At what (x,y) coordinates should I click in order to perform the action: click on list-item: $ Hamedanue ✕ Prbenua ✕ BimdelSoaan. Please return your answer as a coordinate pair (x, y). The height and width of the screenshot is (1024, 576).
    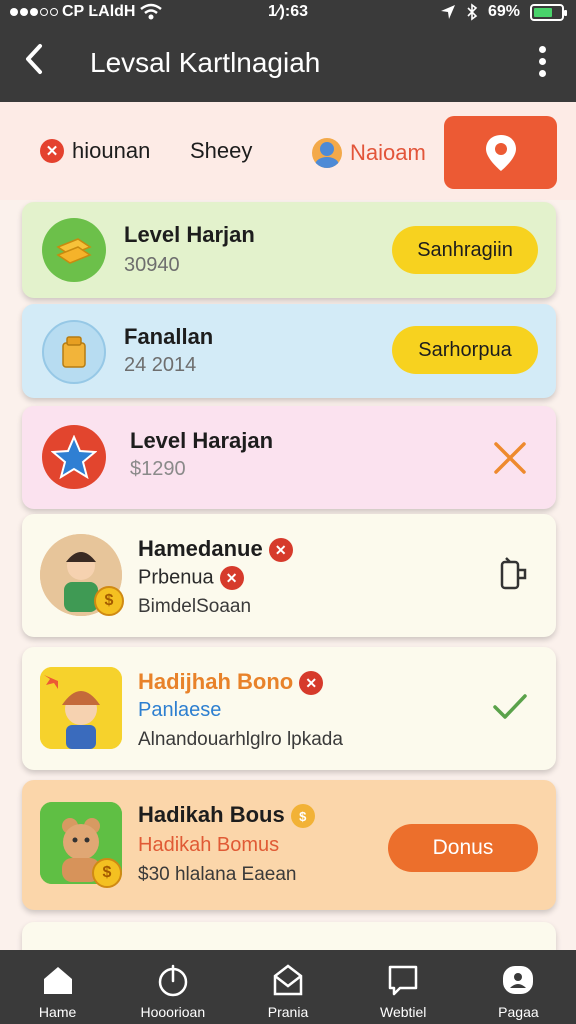
    Looking at the image, I should click on (289, 575).